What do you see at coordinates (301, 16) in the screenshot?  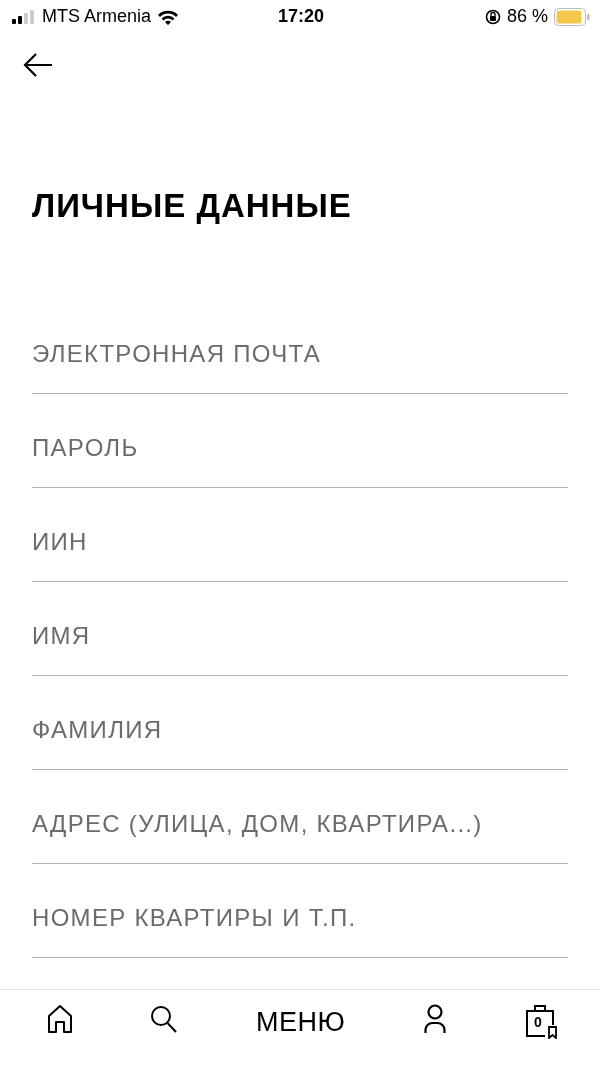 I see `clock-time: 17:20` at bounding box center [301, 16].